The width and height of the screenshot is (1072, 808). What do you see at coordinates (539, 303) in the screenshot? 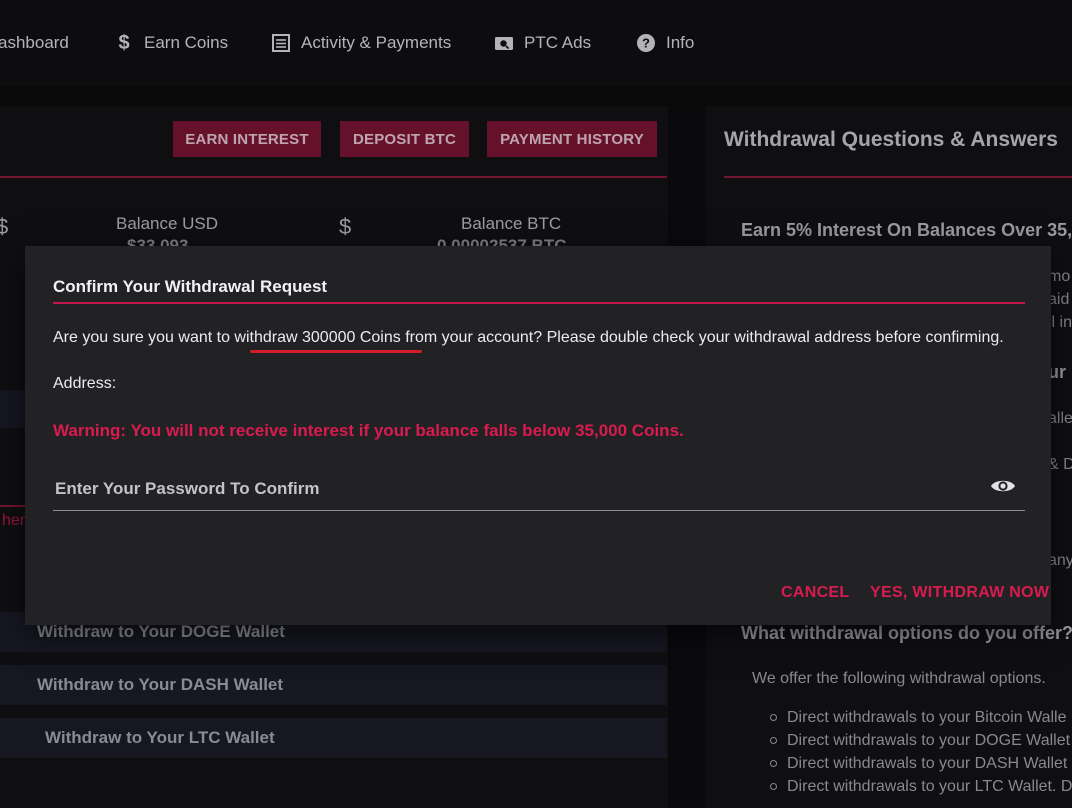
I see `dialog-title-underline` at bounding box center [539, 303].